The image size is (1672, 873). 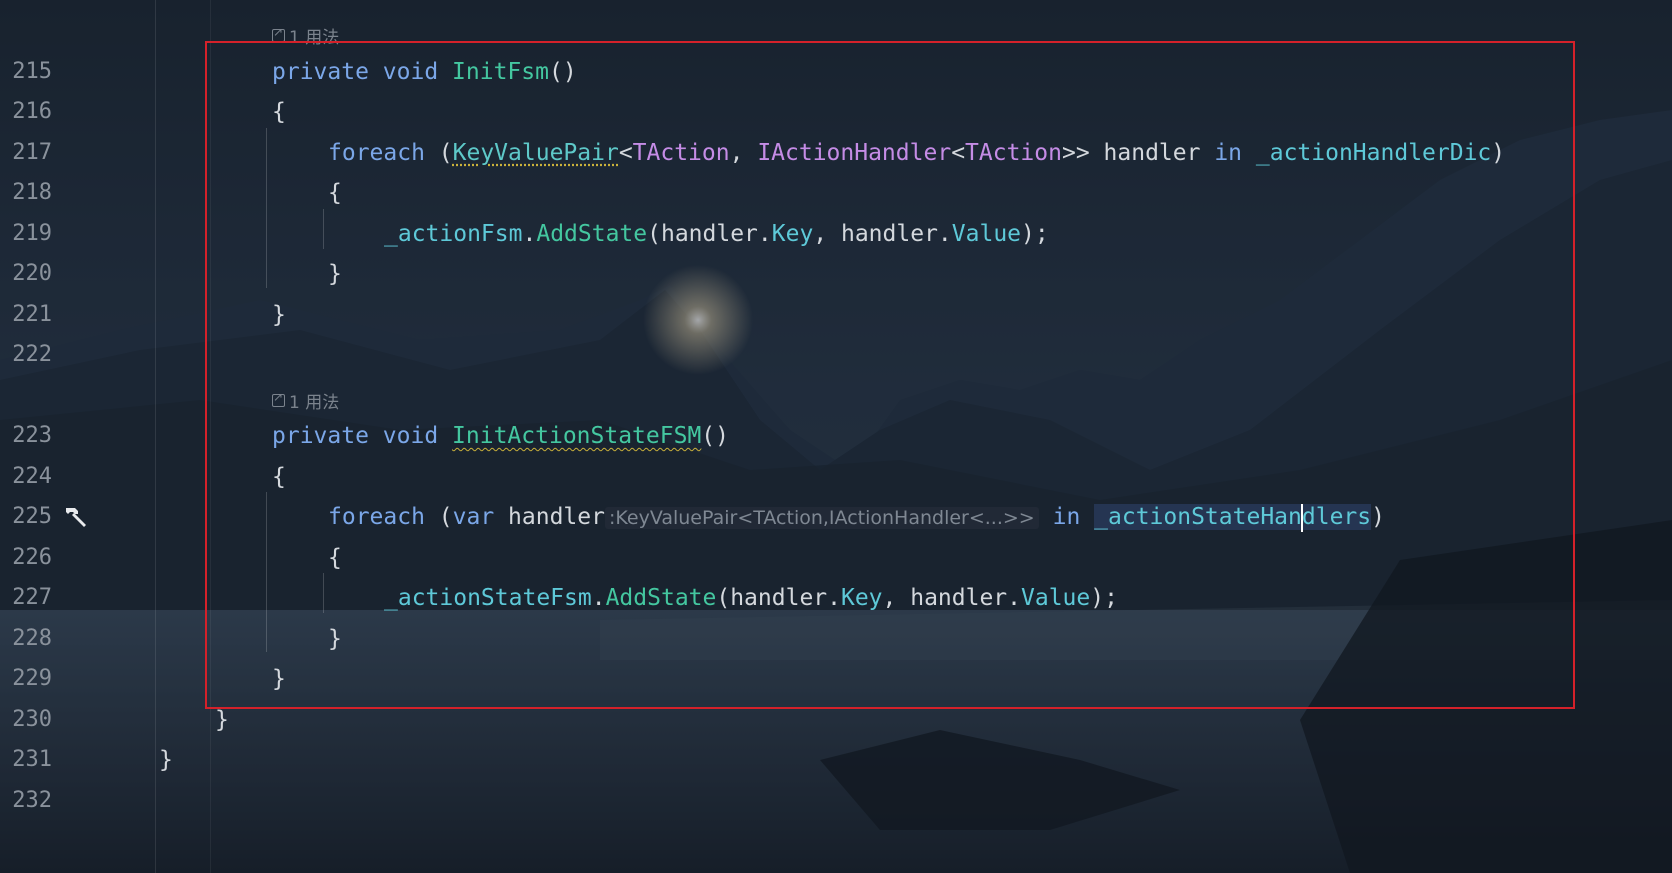 What do you see at coordinates (576, 436) in the screenshot?
I see `method-name: InitActionStateFSM` at bounding box center [576, 436].